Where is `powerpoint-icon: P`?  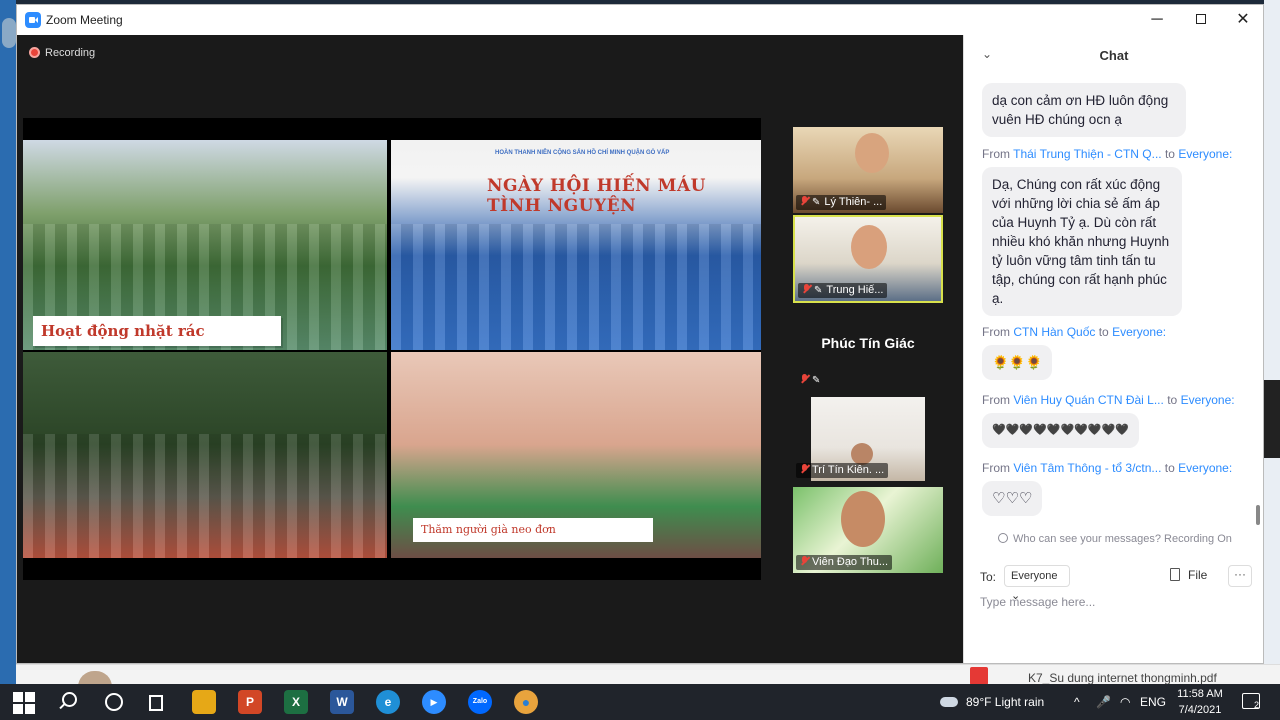 powerpoint-icon: P is located at coordinates (250, 702).